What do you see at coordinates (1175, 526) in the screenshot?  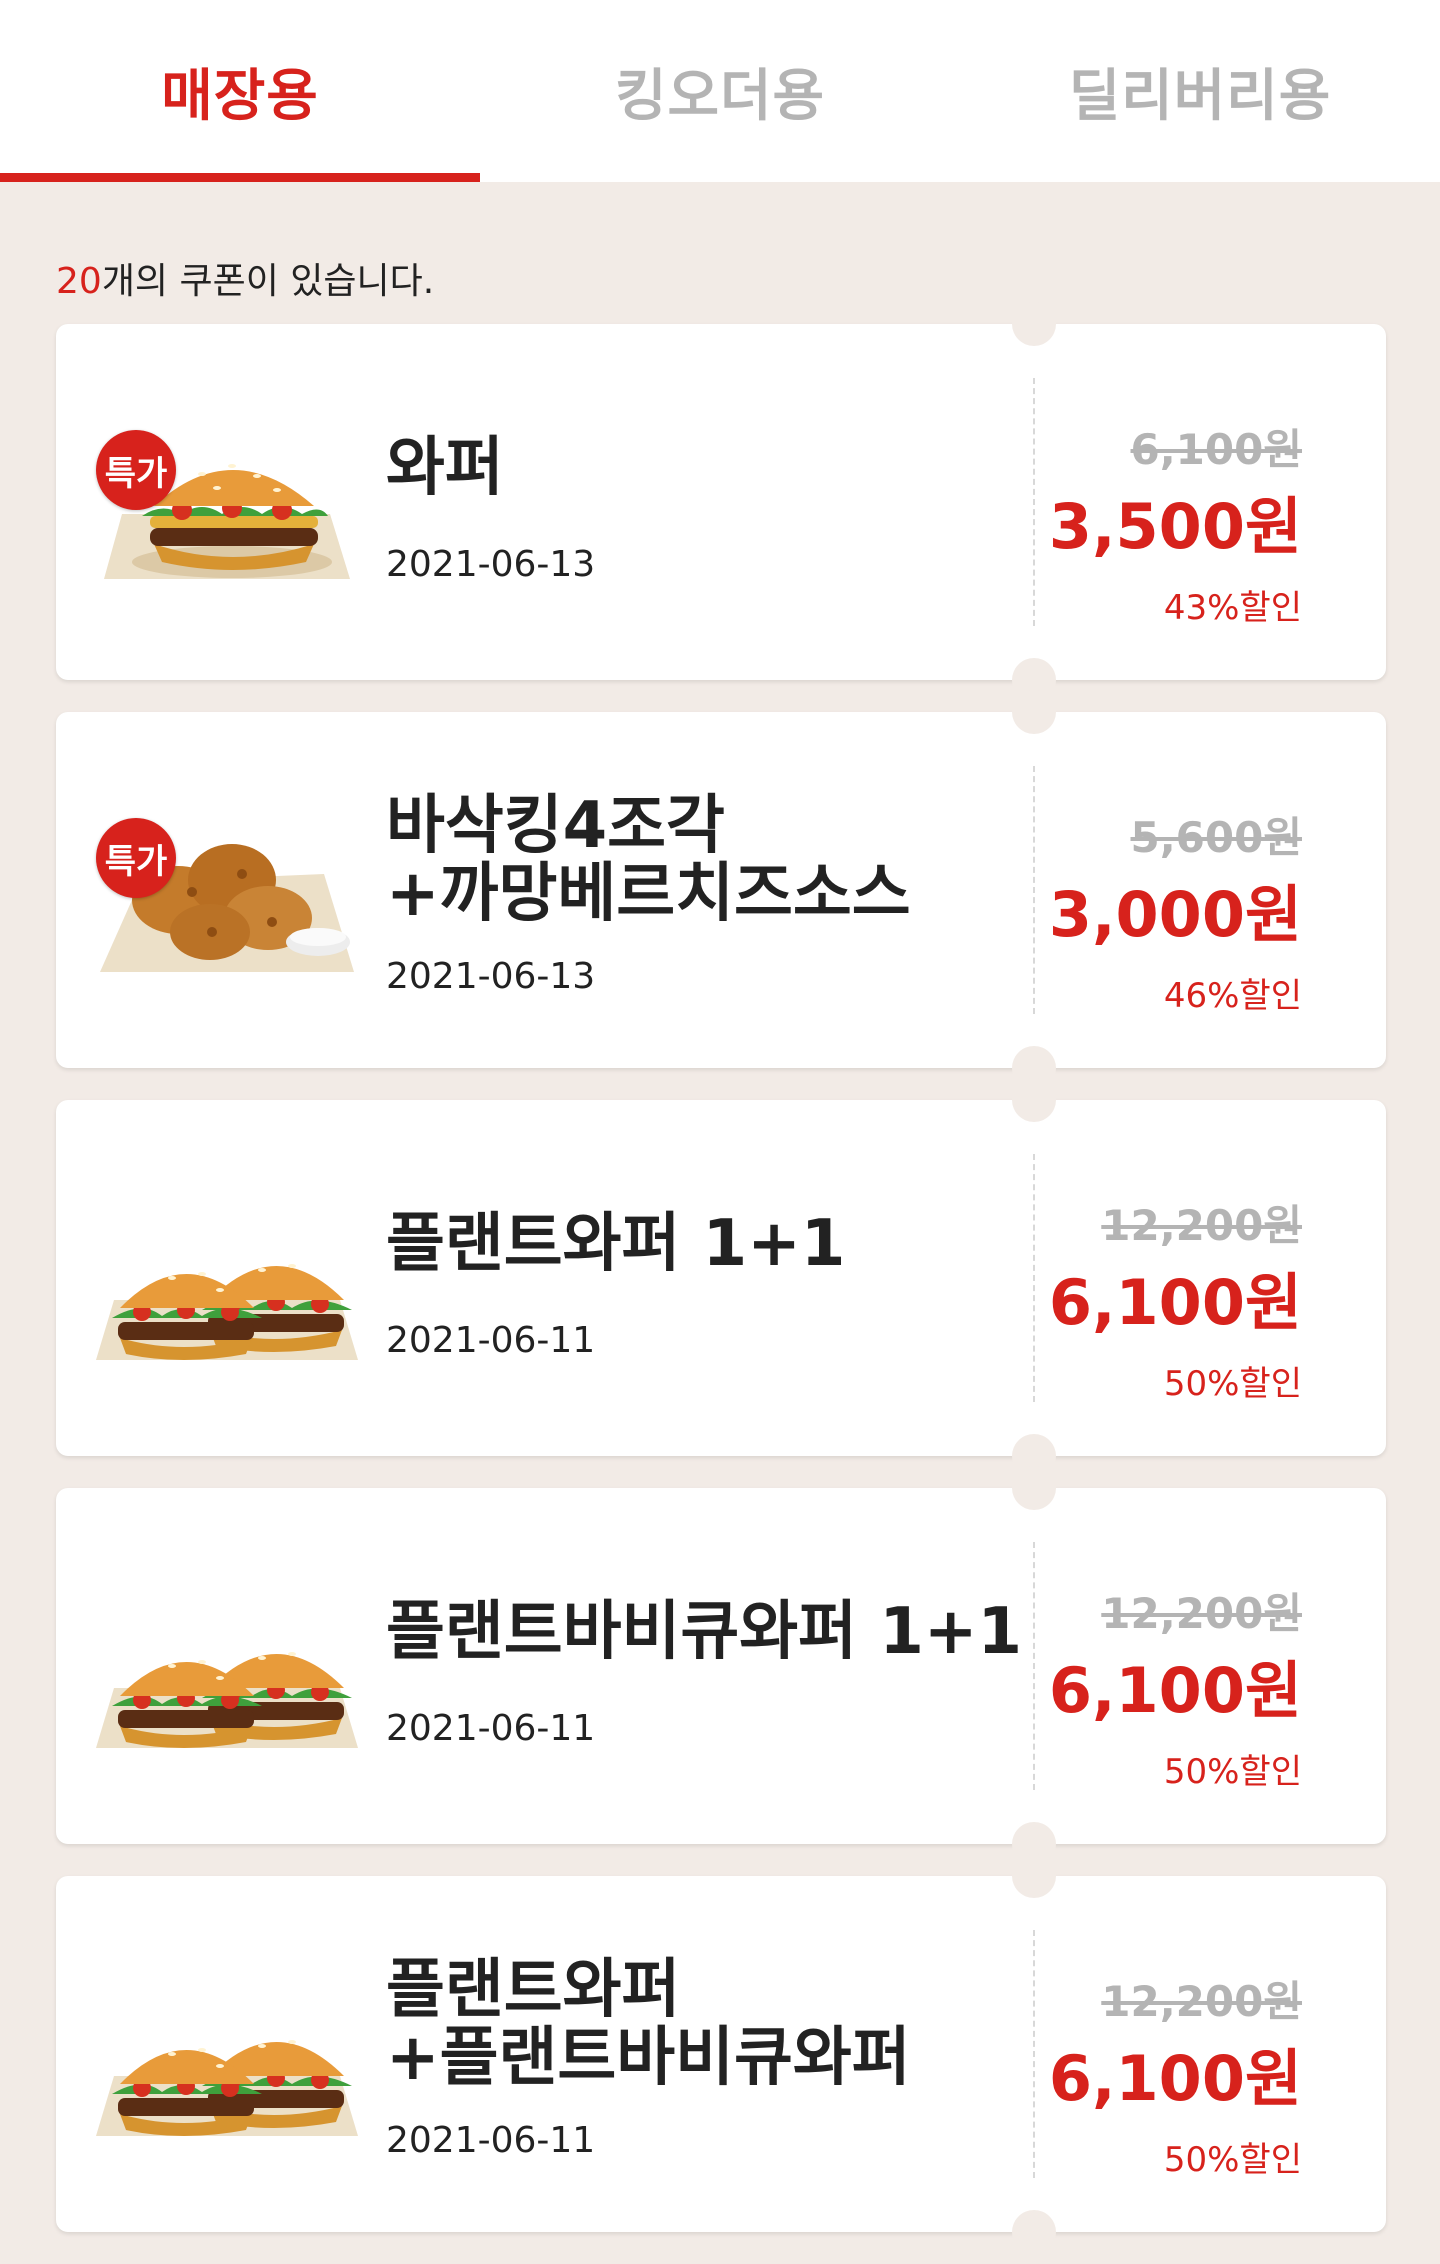 I see `sale-price: 3,500원` at bounding box center [1175, 526].